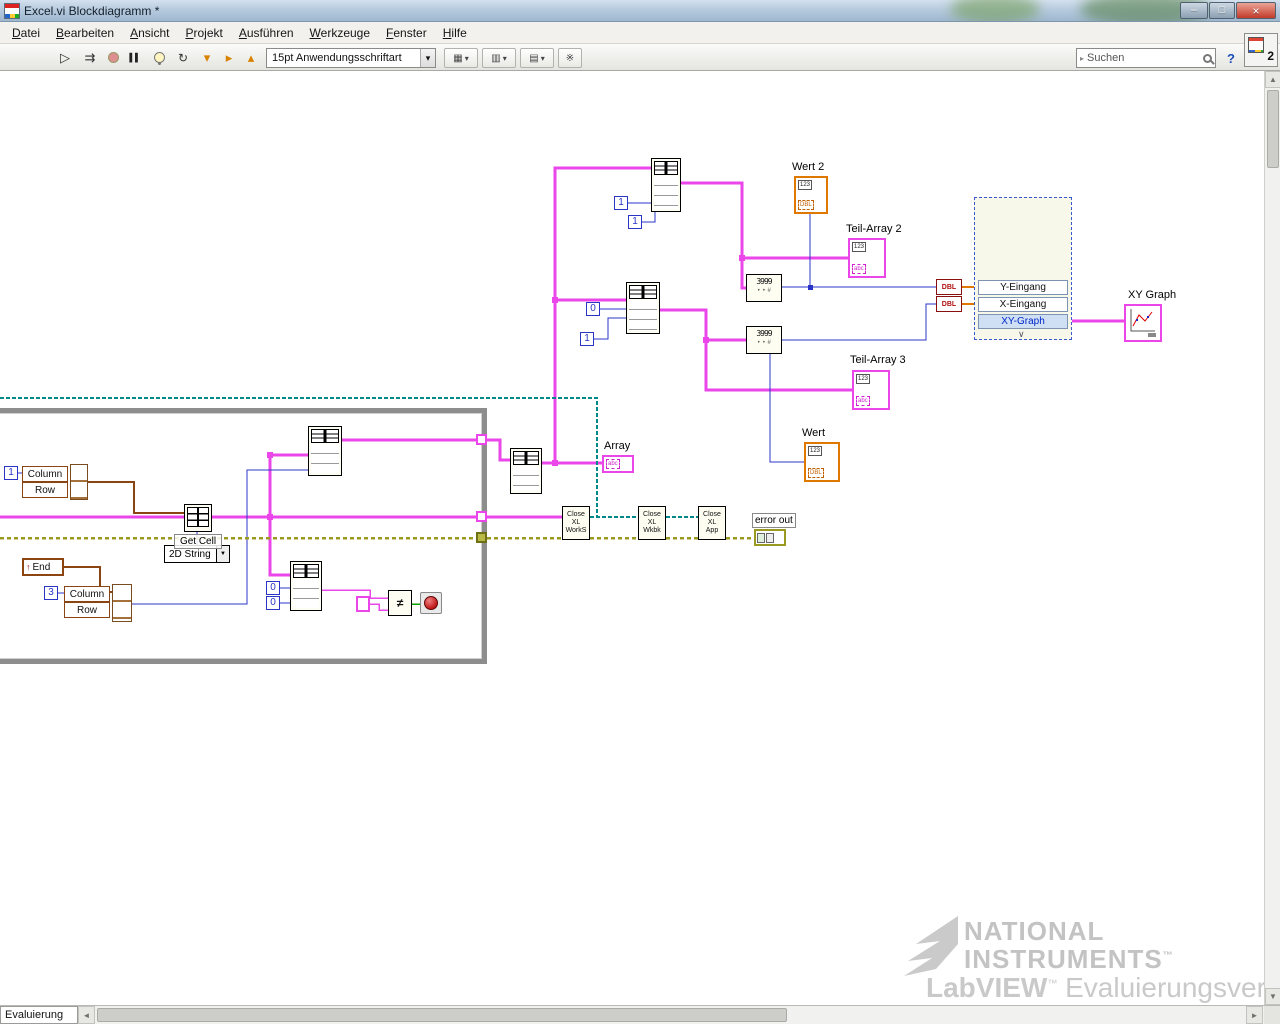 This screenshot has height=1024, width=1280. Describe the element at coordinates (86, 1015) in the screenshot. I see `scroll-left-button: ◄` at that location.